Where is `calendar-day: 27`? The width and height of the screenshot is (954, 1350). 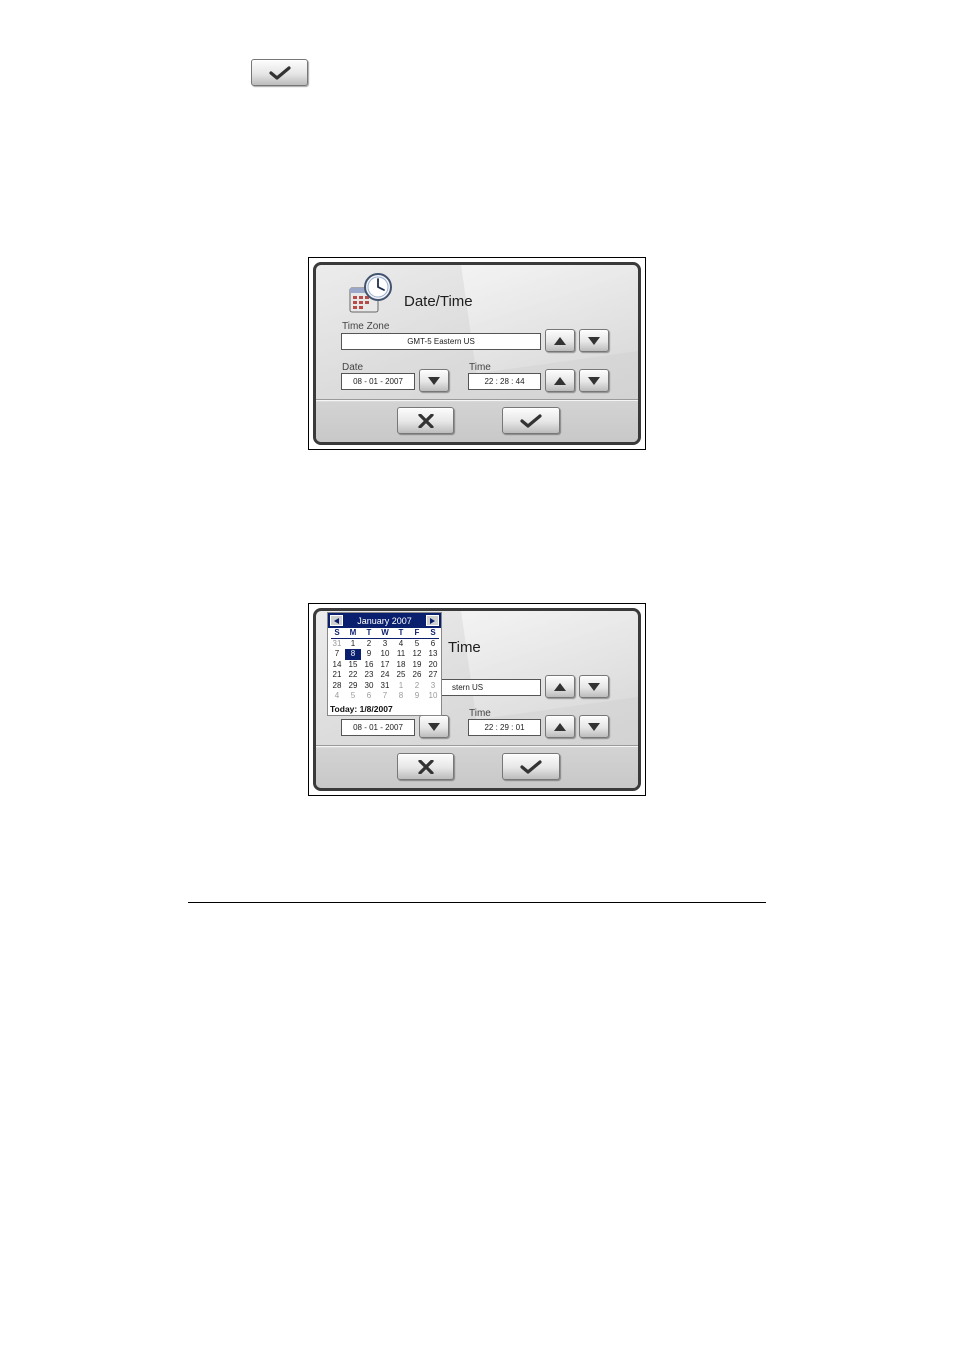 calendar-day: 27 is located at coordinates (433, 675).